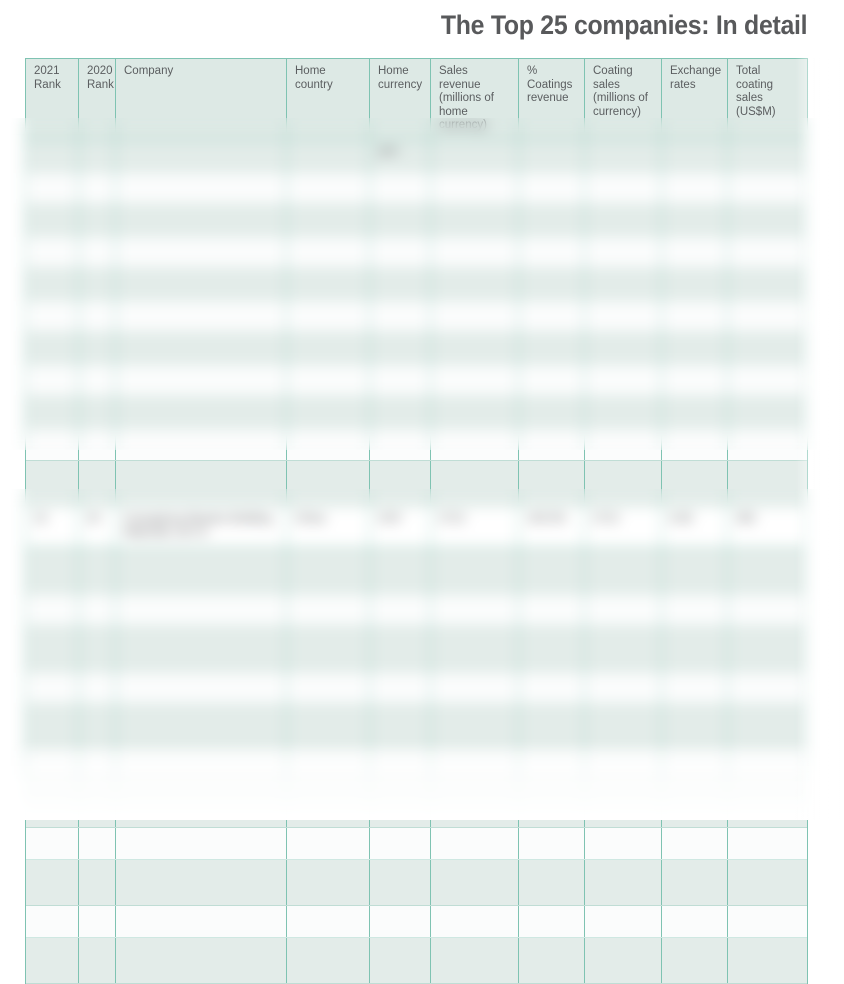 The image size is (844, 984). Describe the element at coordinates (767, 527) in the screenshot. I see `cell-total-coating-sales: 393` at that location.